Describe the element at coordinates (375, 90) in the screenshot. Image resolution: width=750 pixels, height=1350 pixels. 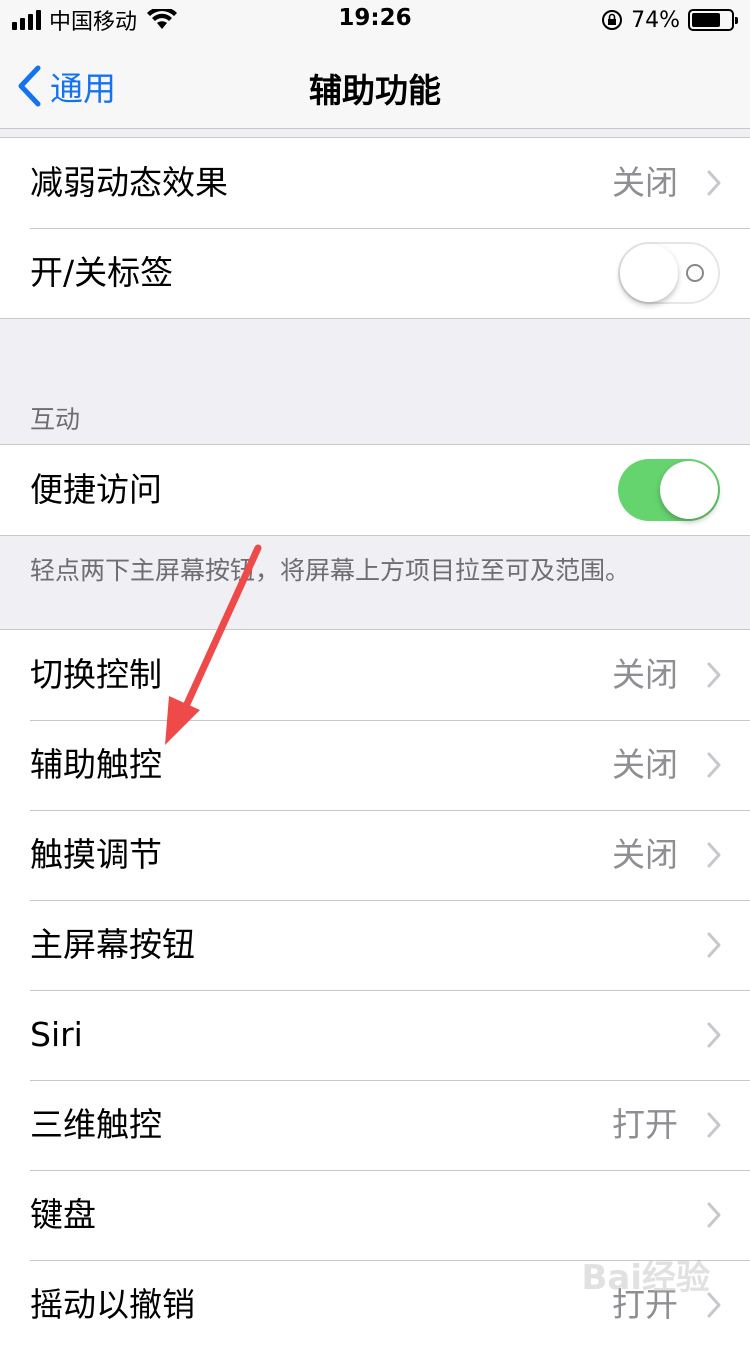
I see `page-title: 辅助功能` at that location.